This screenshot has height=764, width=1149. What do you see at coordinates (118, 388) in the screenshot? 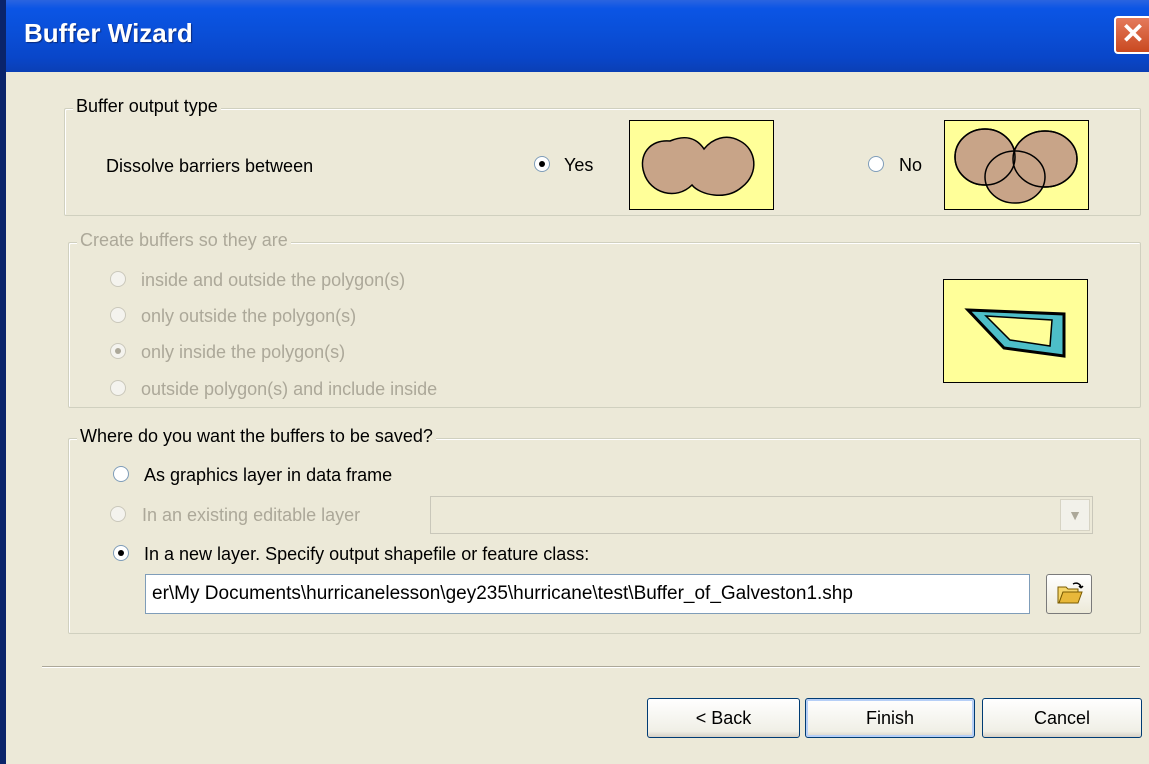
I see `outside-include-inside-radio` at bounding box center [118, 388].